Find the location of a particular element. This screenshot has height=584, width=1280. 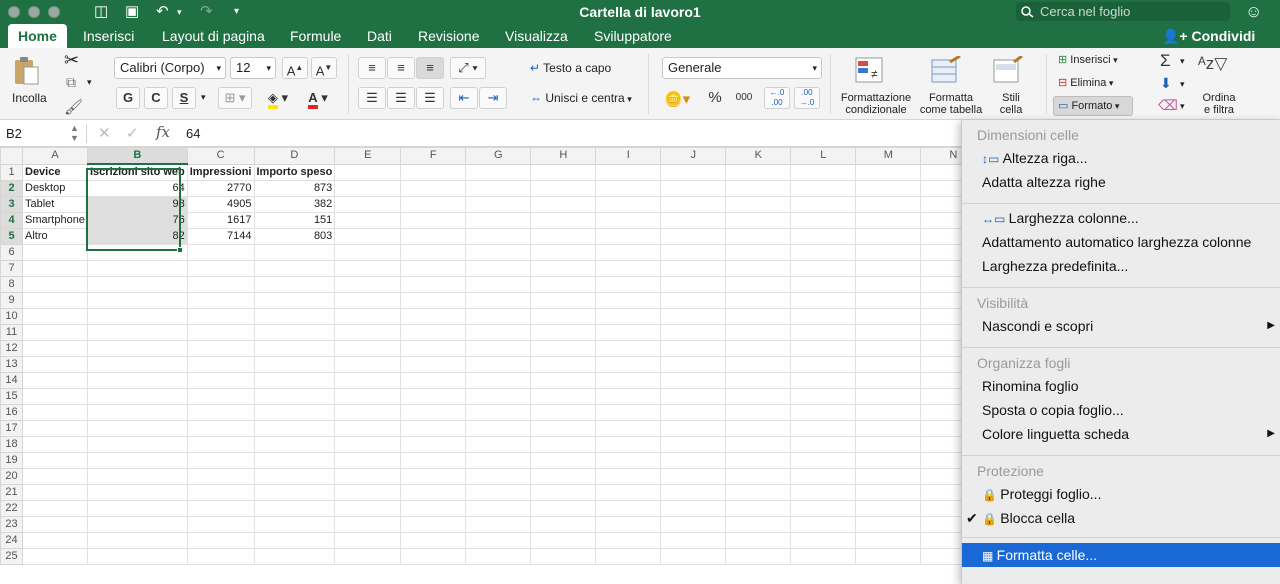

column-header: A is located at coordinates (55, 156).